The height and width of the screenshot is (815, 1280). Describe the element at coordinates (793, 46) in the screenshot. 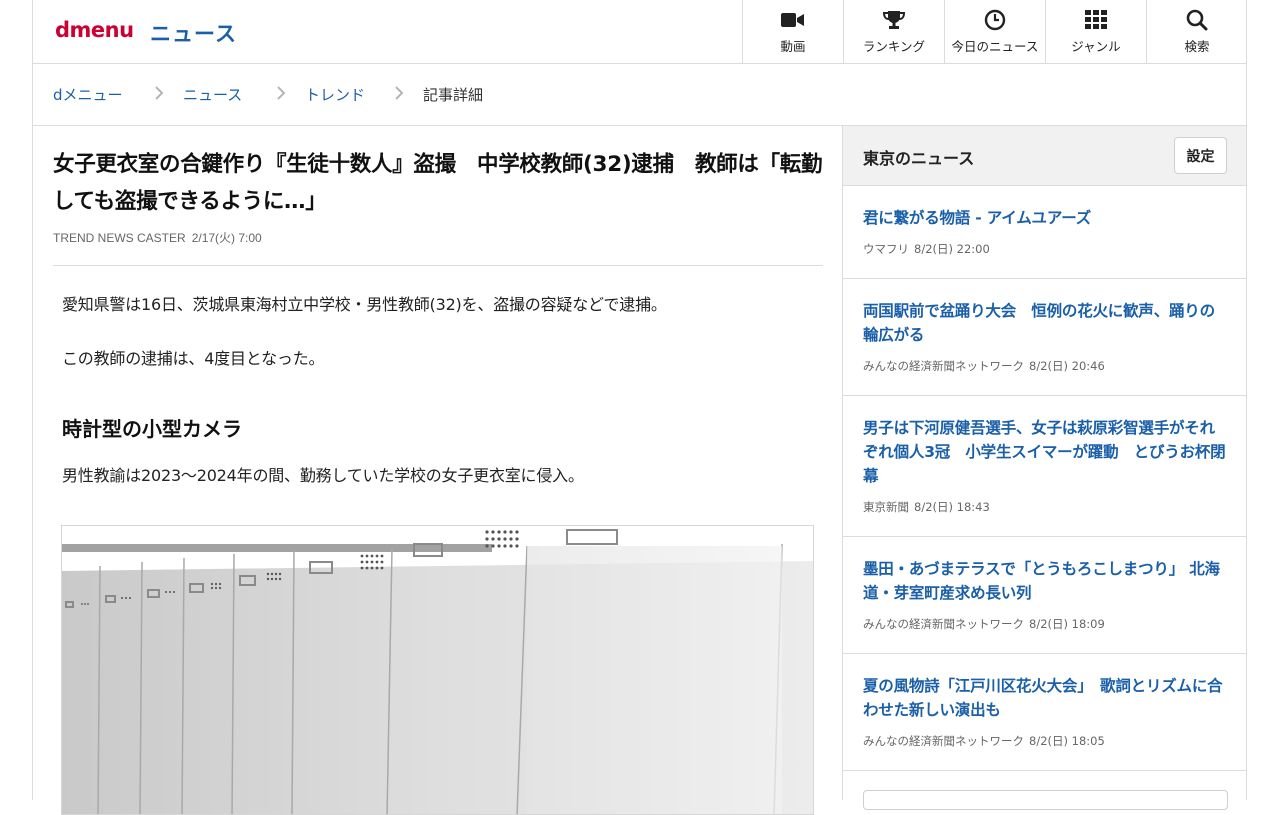

I see `nav-video-label: 動画` at that location.